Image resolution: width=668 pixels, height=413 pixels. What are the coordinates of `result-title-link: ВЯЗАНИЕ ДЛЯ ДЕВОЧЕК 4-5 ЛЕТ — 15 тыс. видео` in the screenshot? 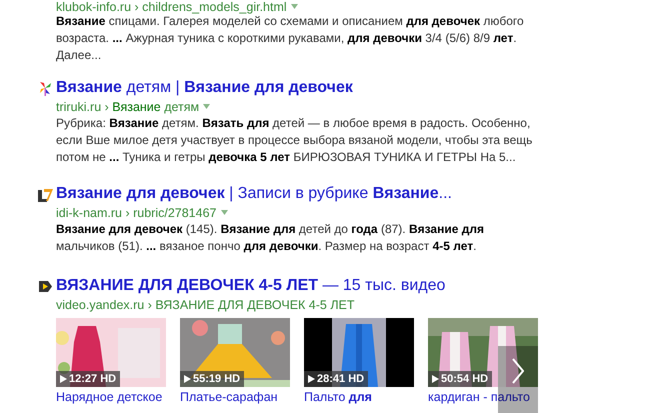 It's located at (251, 286).